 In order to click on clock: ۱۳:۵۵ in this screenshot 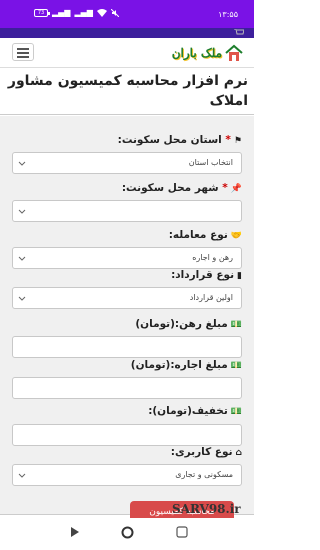, I will do `click(228, 14)`.